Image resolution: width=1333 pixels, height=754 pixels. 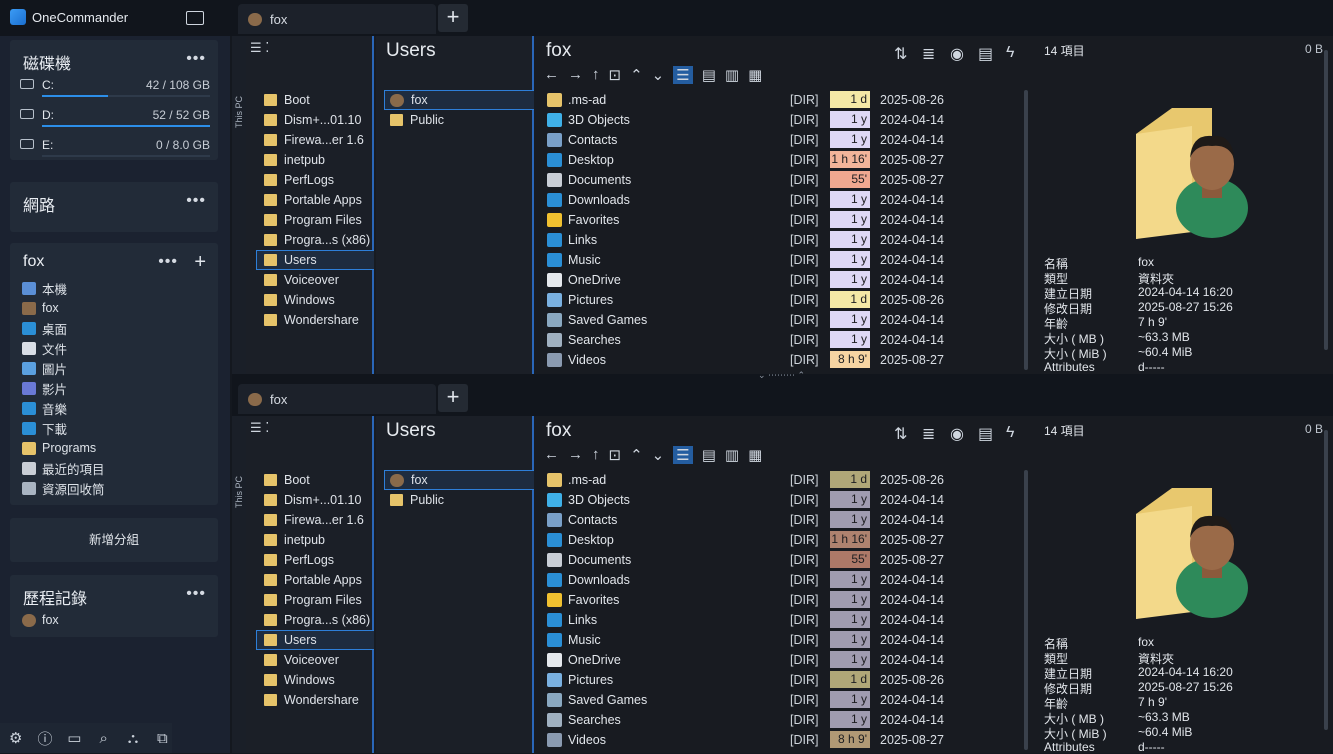 I want to click on new-folder-icon: ⊡, so click(x=615, y=455).